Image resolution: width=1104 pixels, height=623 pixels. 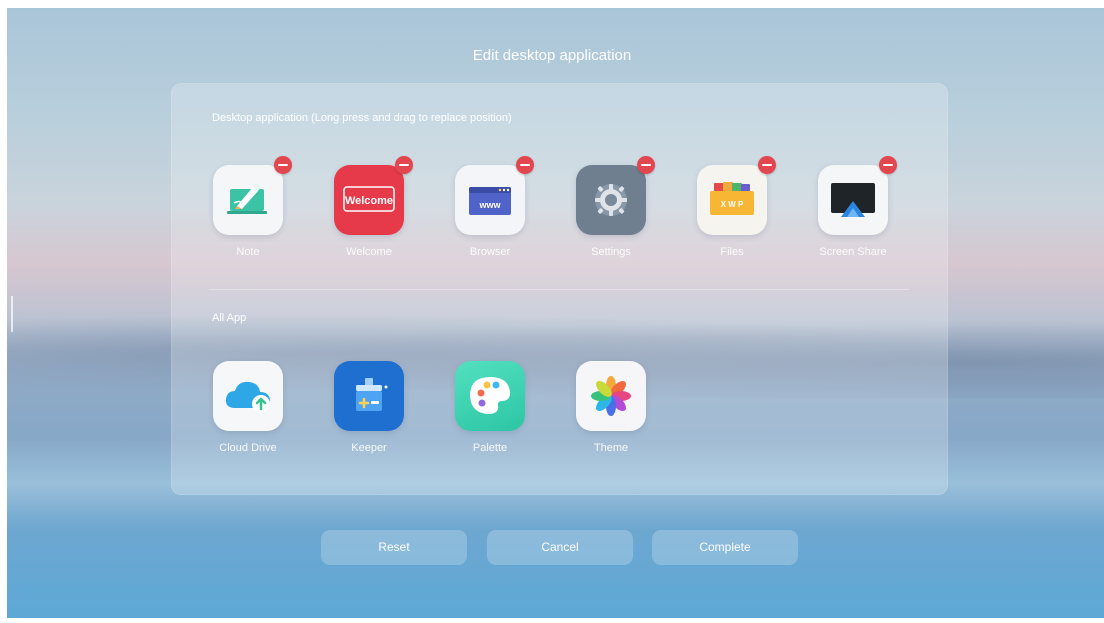 I want to click on reset-button: Reset, so click(x=394, y=547).